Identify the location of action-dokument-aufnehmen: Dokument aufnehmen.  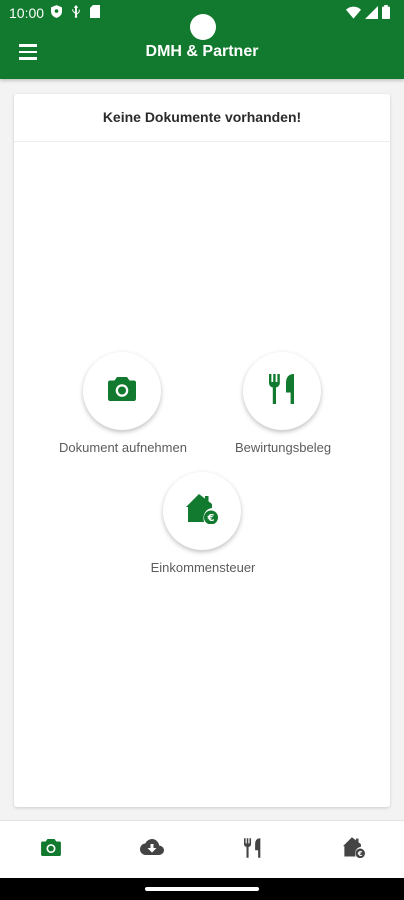
(123, 404).